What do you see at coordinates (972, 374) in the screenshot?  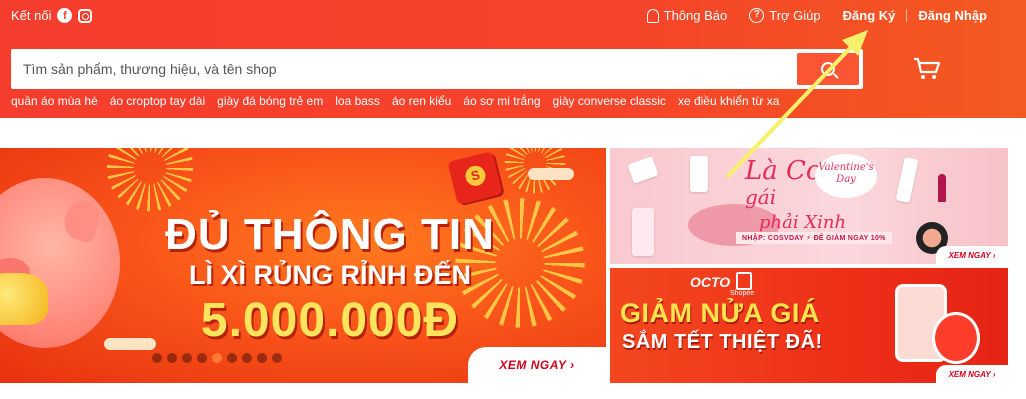 I see `octo-cta-button: XEM NGAY ›` at bounding box center [972, 374].